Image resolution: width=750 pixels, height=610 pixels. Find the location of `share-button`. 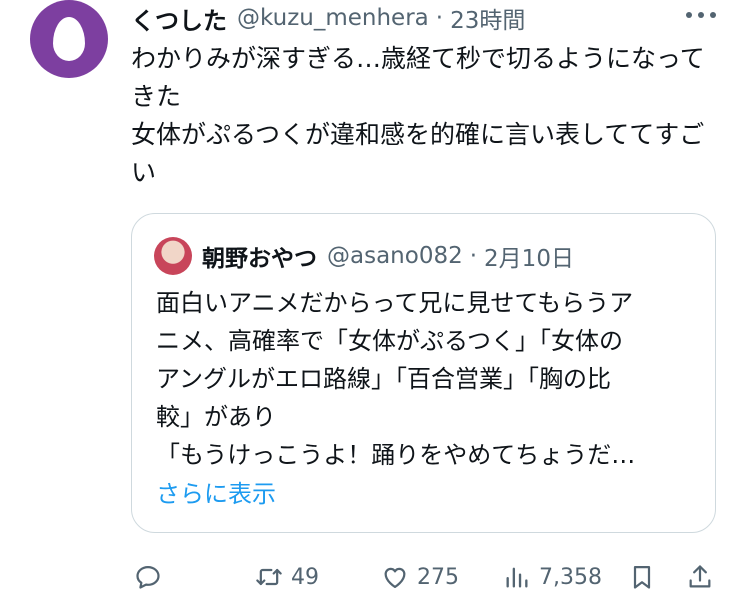

share-button is located at coordinates (700, 577).